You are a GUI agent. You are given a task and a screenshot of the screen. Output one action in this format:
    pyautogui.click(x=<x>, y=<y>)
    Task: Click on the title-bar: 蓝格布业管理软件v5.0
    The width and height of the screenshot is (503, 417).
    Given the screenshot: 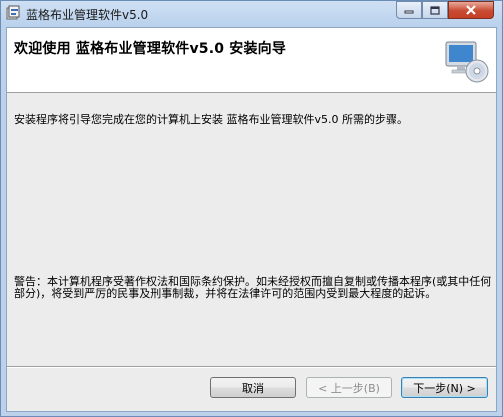 What is the action you would take?
    pyautogui.click(x=251, y=14)
    